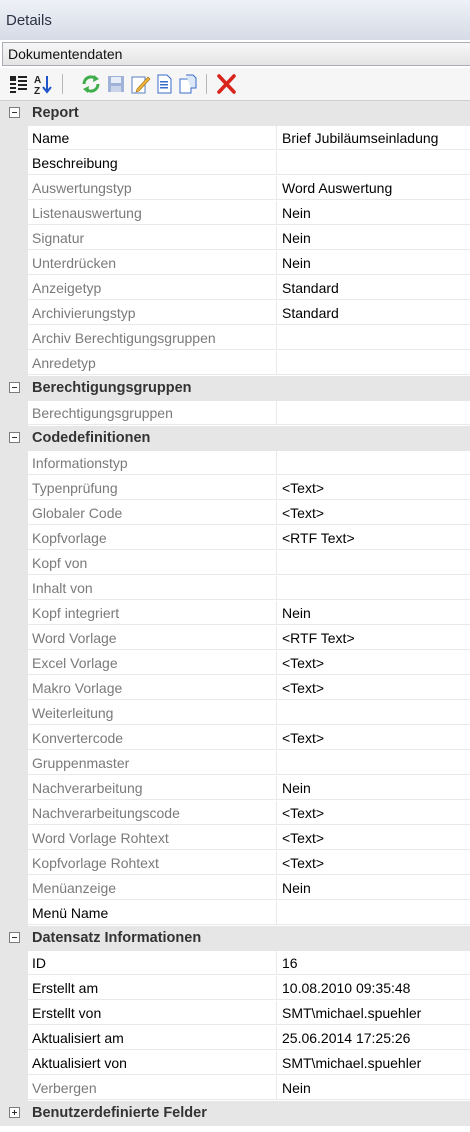 This screenshot has width=470, height=1132. Describe the element at coordinates (152, 213) in the screenshot. I see `property-name: Listenauswertung` at that location.